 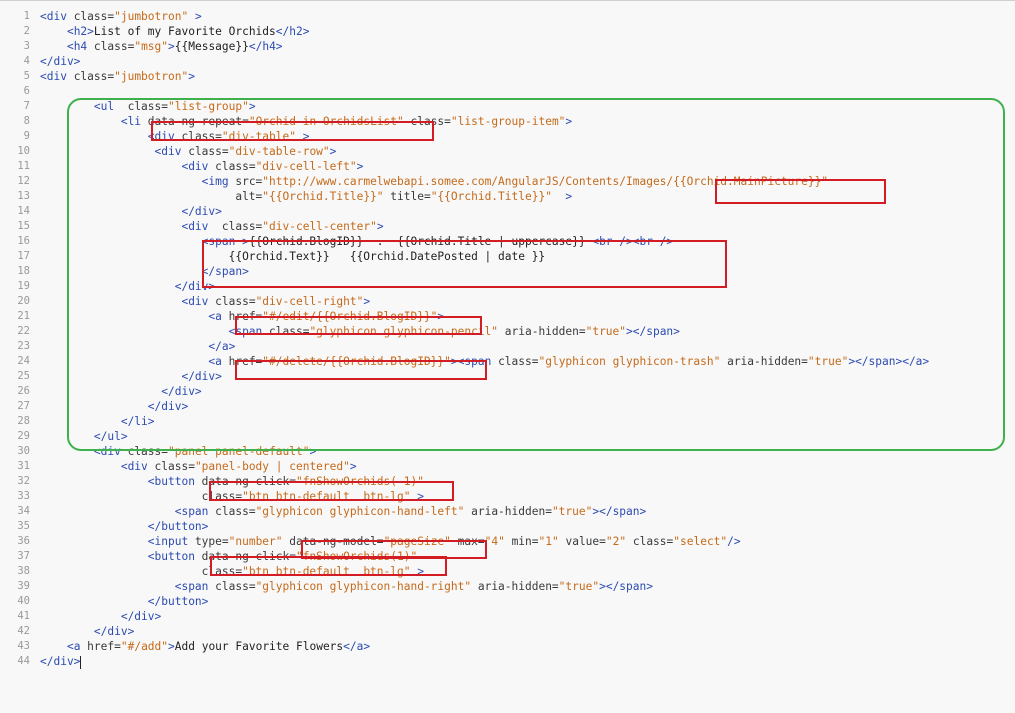 I want to click on line-number: 18, so click(x=23, y=271).